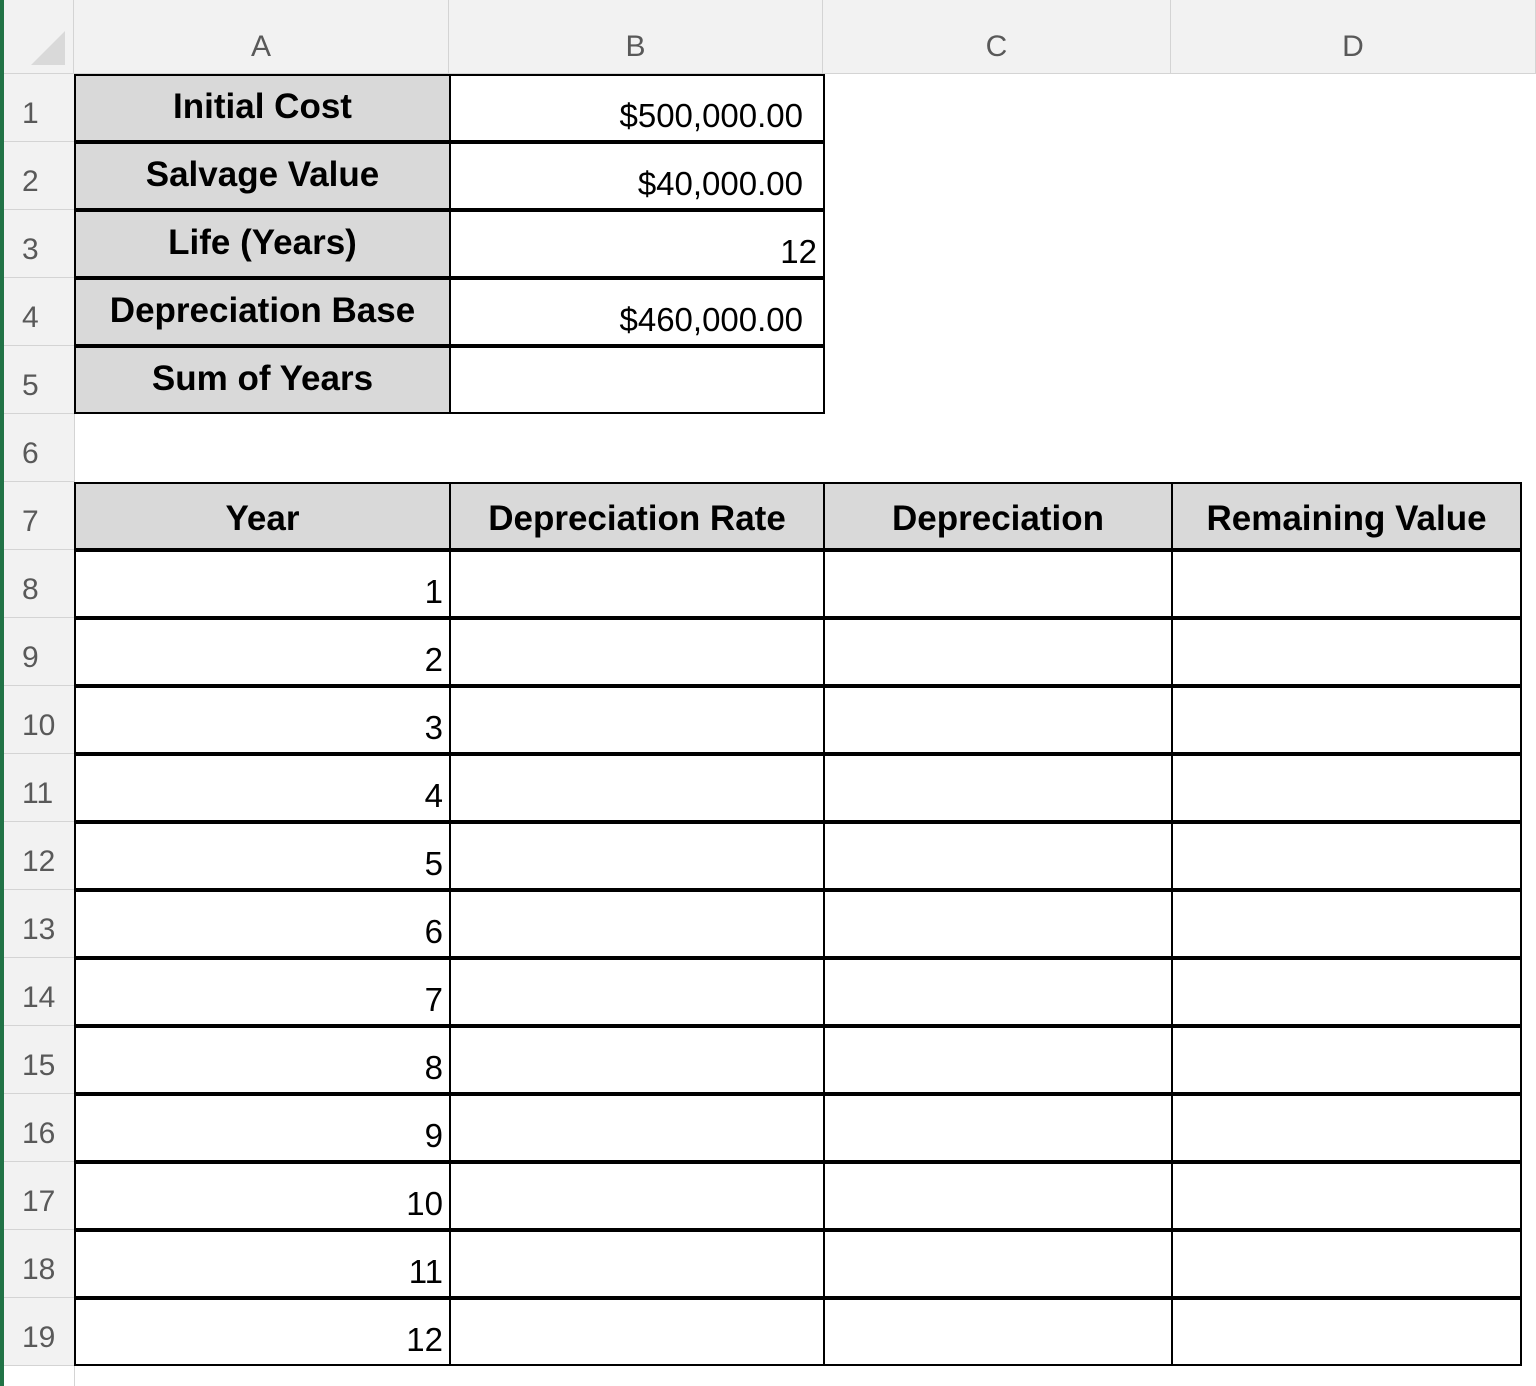 This screenshot has height=1386, width=1536. What do you see at coordinates (39, 1264) in the screenshot?
I see `row-header-18: 18` at bounding box center [39, 1264].